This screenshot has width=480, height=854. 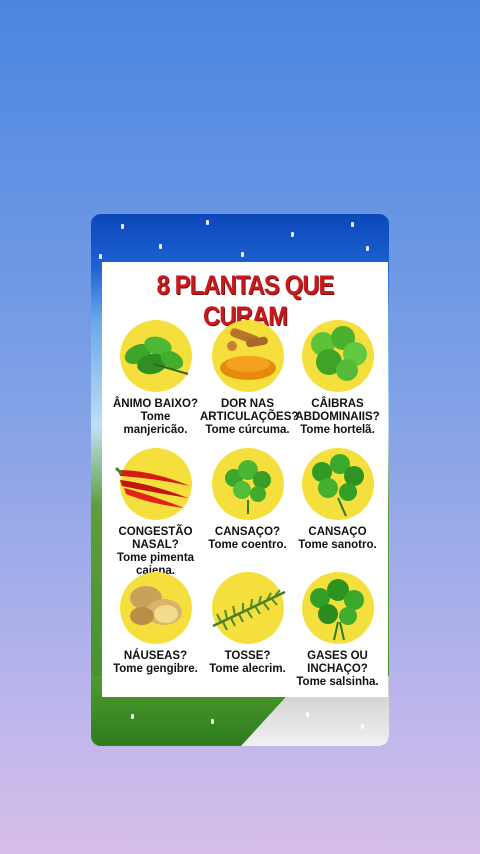 I want to click on item-question: ARTICULAÇÕES?, so click(x=249, y=417).